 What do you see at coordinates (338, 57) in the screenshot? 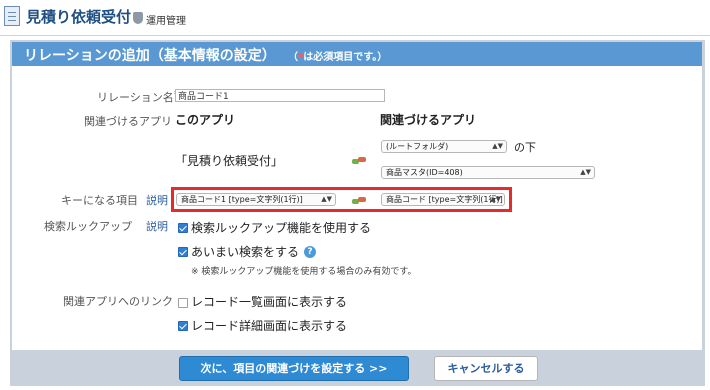
I see `required-note: （*は必須項目です。）` at bounding box center [338, 57].